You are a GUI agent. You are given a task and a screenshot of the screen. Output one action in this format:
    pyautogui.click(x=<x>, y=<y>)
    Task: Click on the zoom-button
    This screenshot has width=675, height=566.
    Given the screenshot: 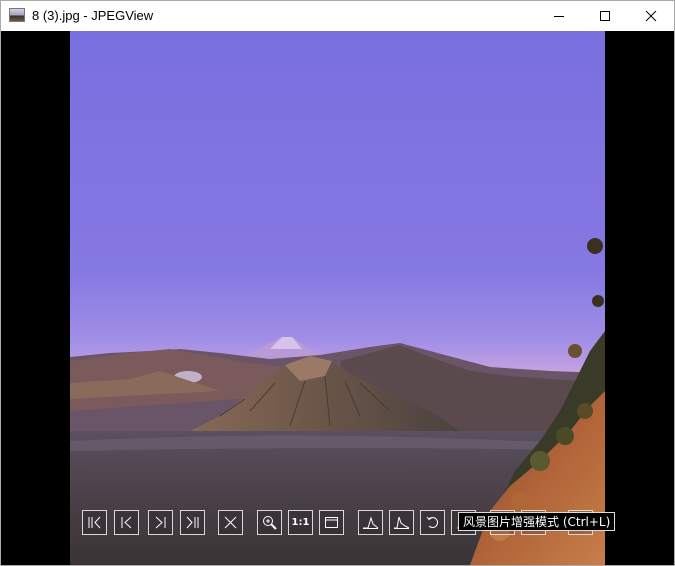 What is the action you would take?
    pyautogui.click(x=269, y=522)
    